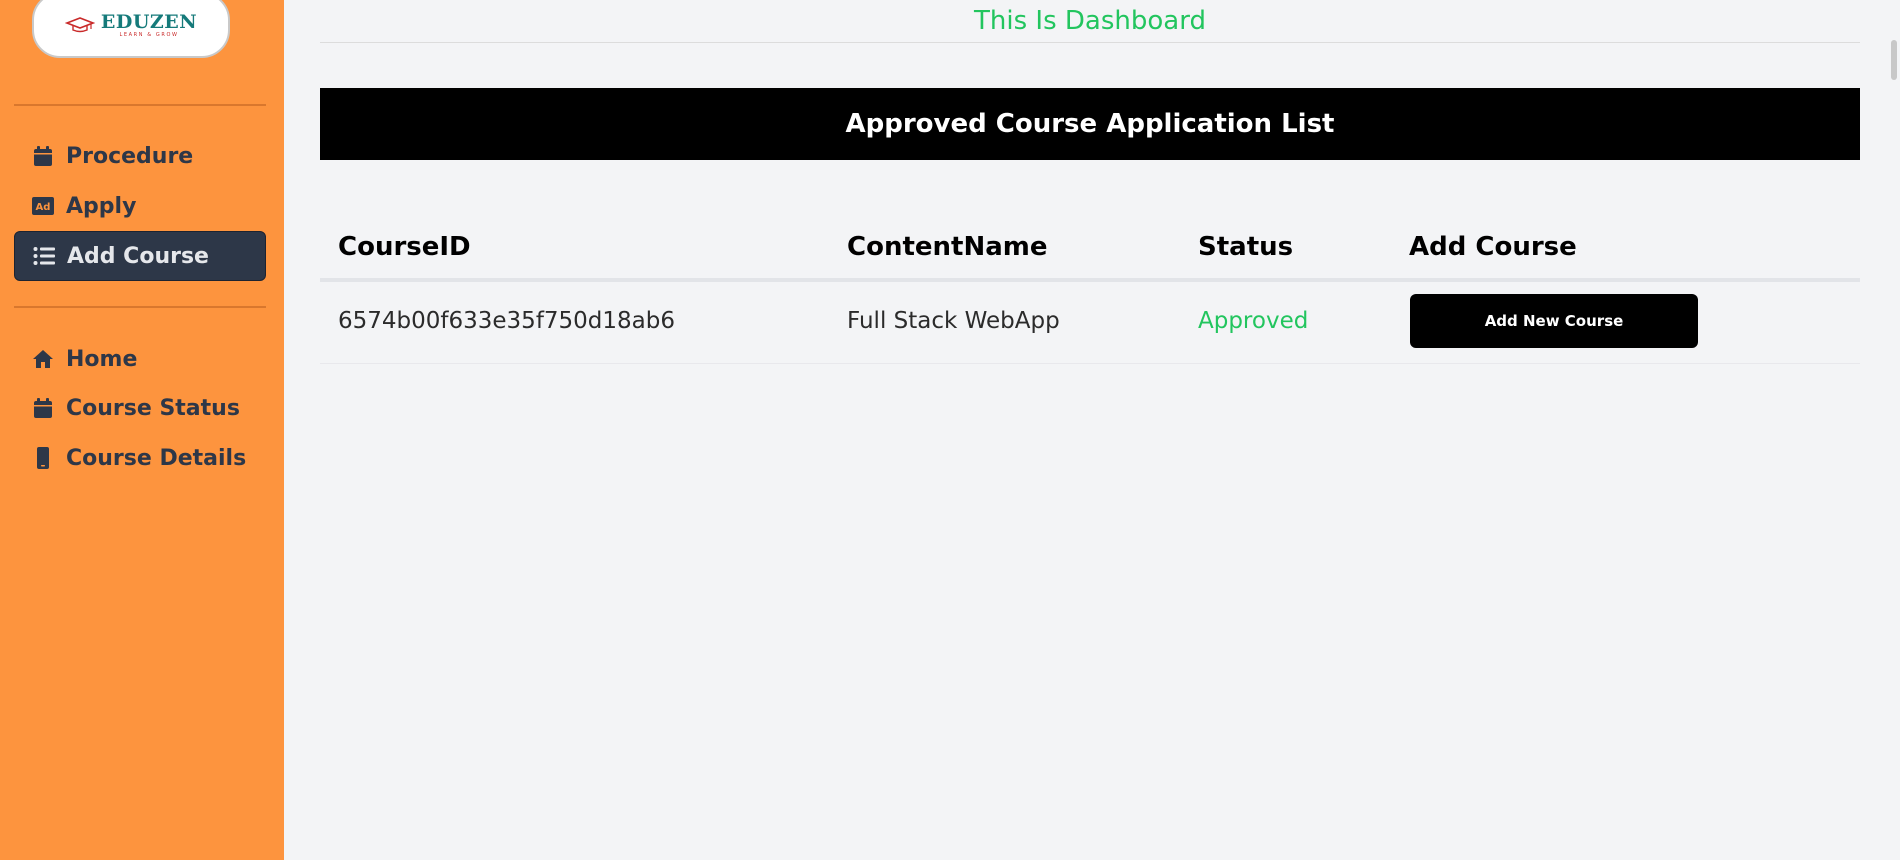  Describe the element at coordinates (1090, 251) in the screenshot. I see `table-header: CourseID ContentName Status Add Course` at that location.